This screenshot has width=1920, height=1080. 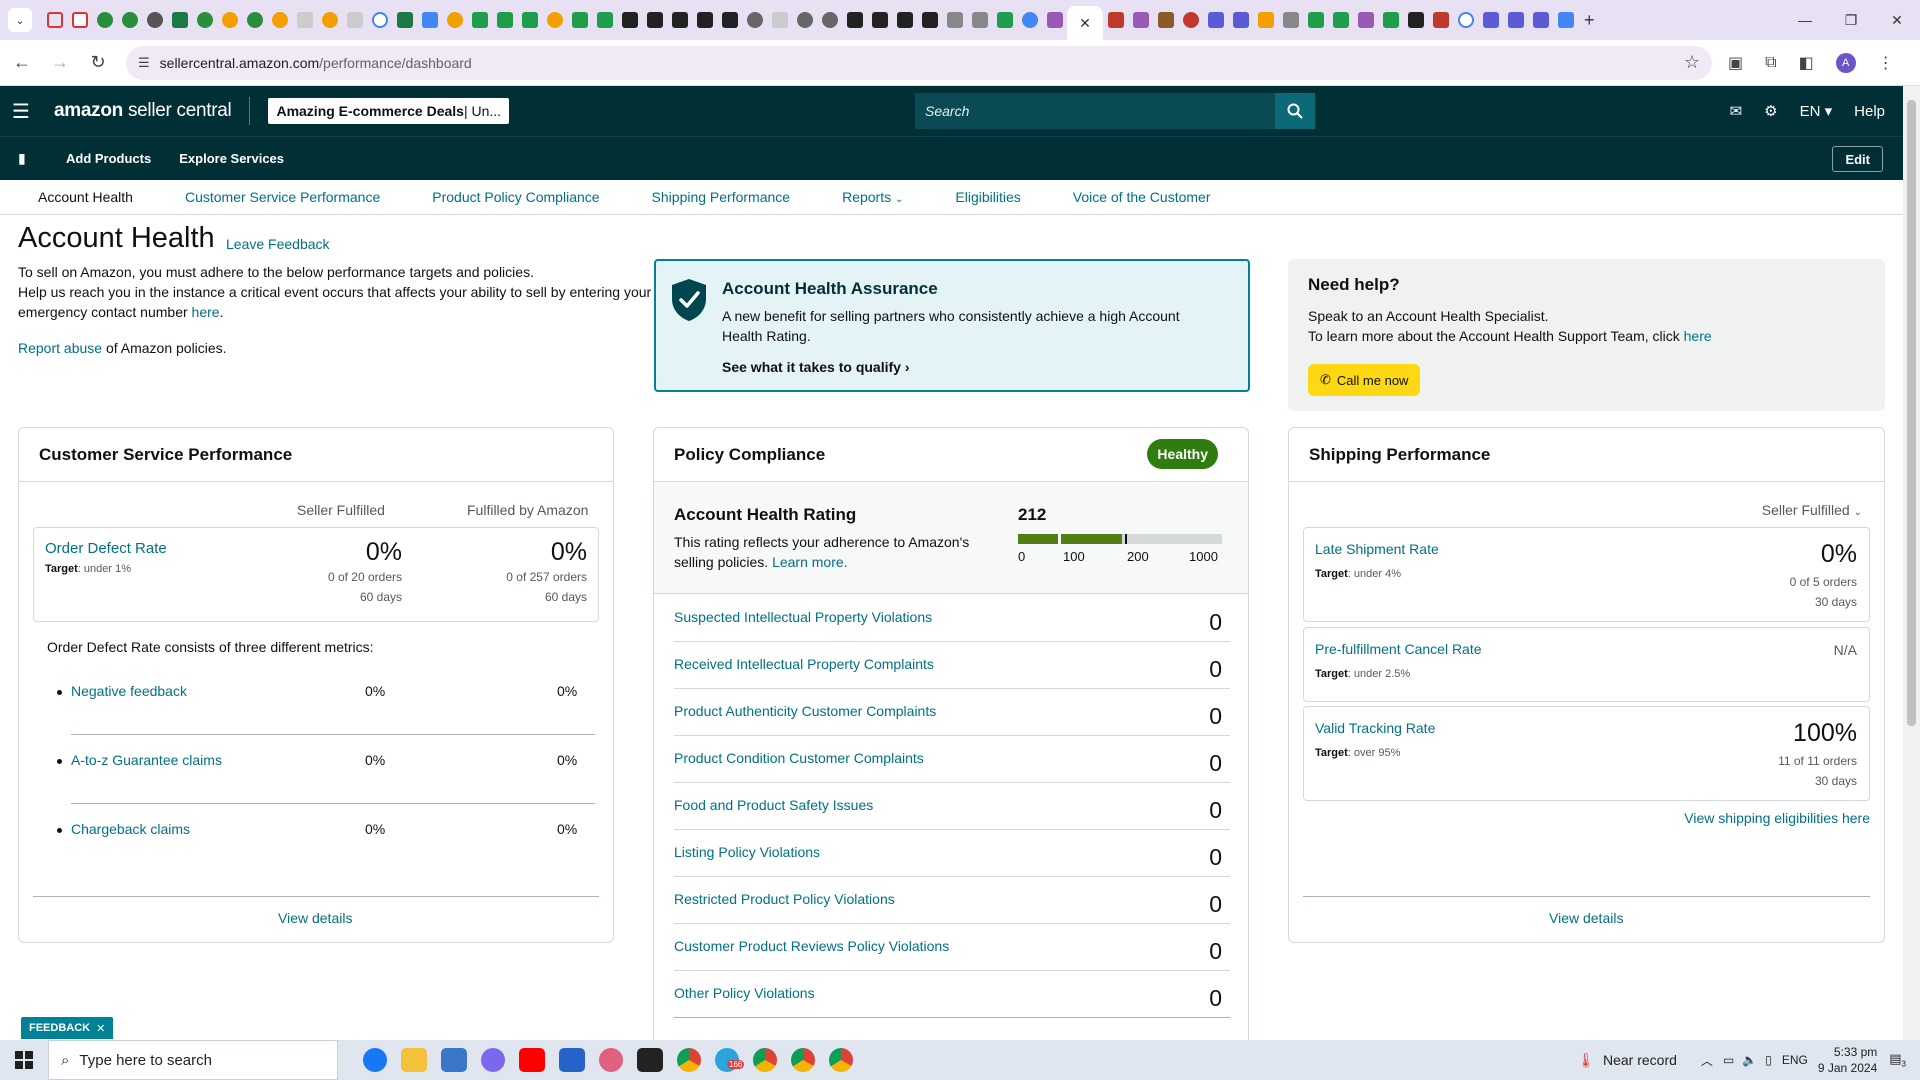 What do you see at coordinates (809, 562) in the screenshot?
I see `learn-more-link: Learn more.` at bounding box center [809, 562].